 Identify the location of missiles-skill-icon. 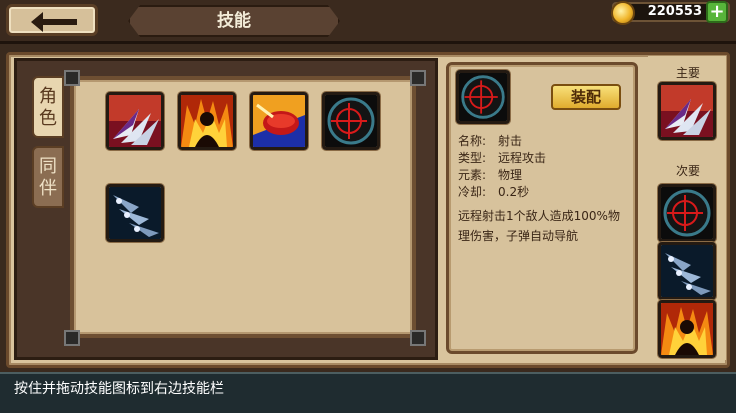
(135, 213).